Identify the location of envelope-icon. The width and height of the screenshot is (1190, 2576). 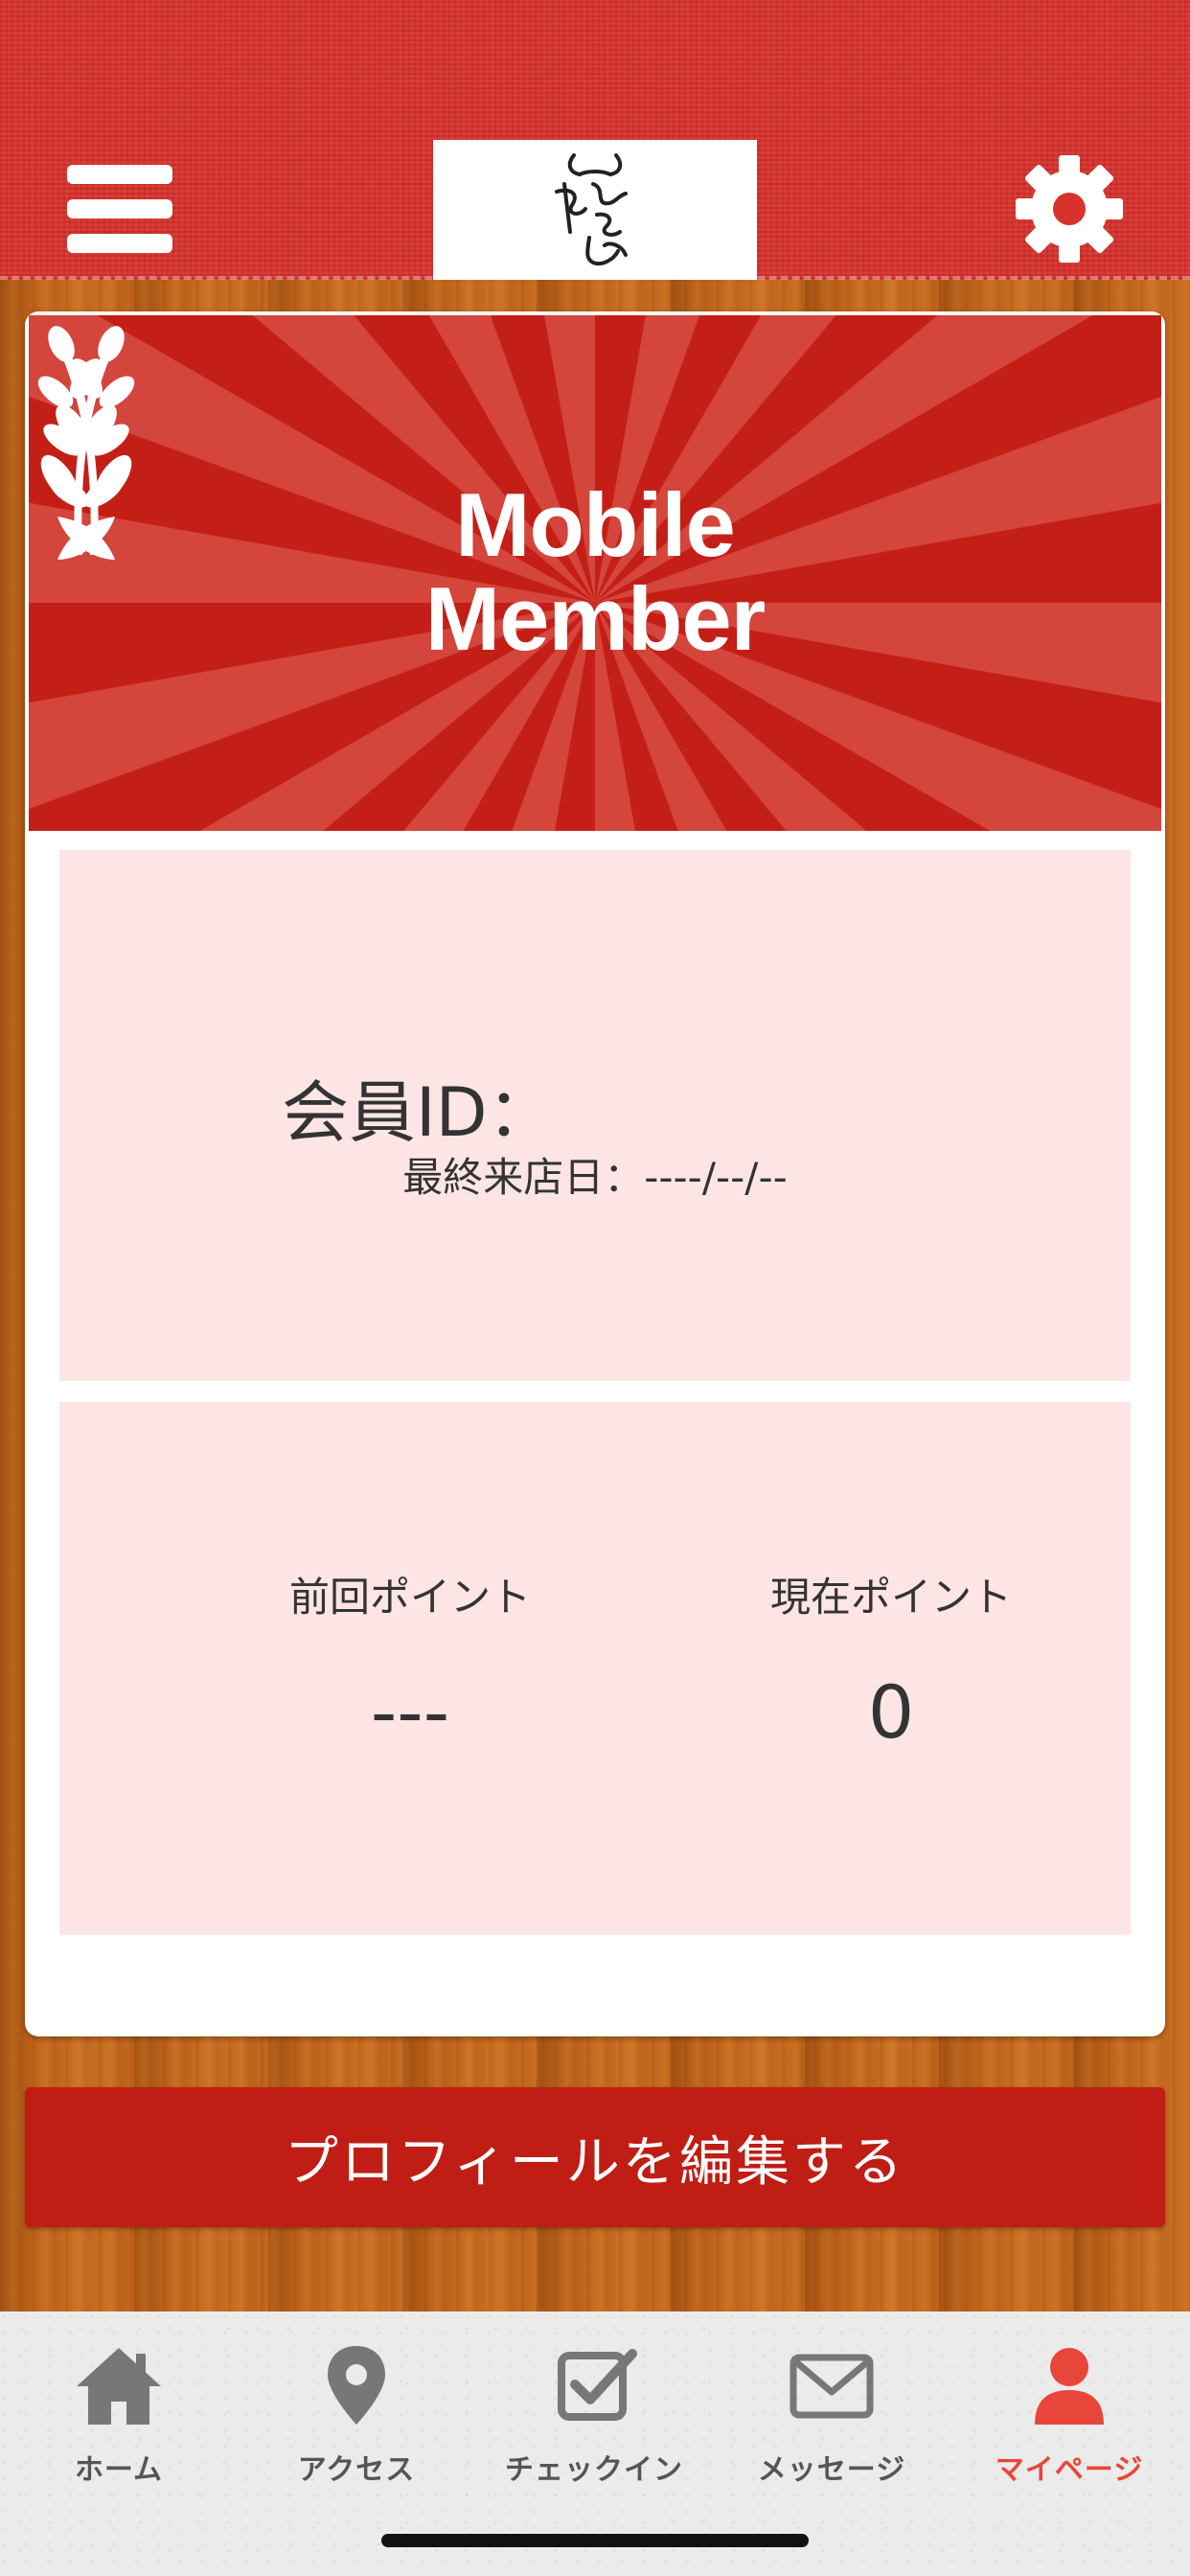
(832, 2386).